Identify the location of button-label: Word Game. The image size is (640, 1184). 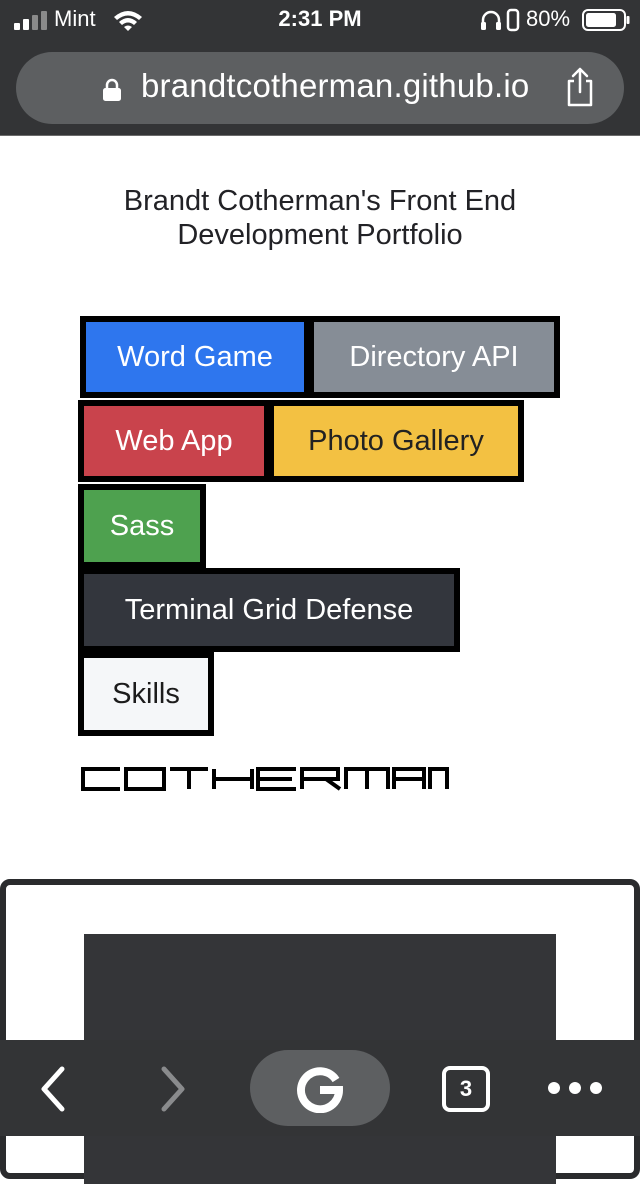
(195, 356).